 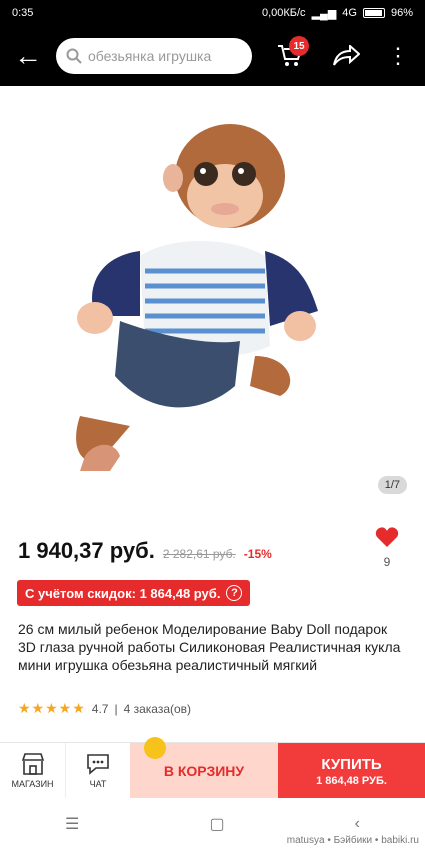 I want to click on discount-percent: -15%, so click(x=257, y=554).